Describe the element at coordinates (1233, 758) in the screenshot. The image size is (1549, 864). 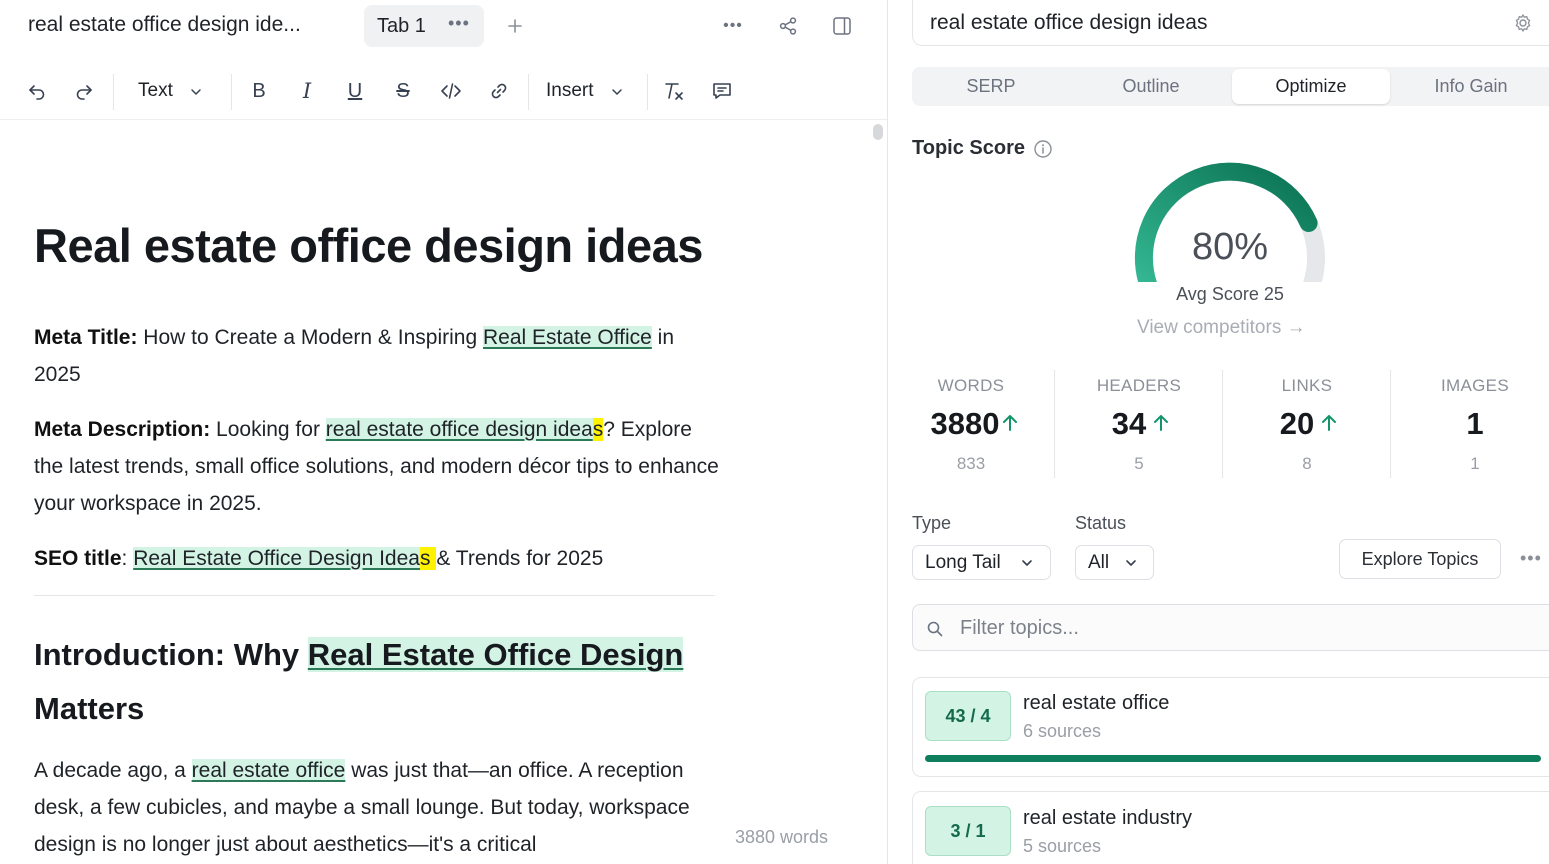
I see `topic-progress-bar` at that location.